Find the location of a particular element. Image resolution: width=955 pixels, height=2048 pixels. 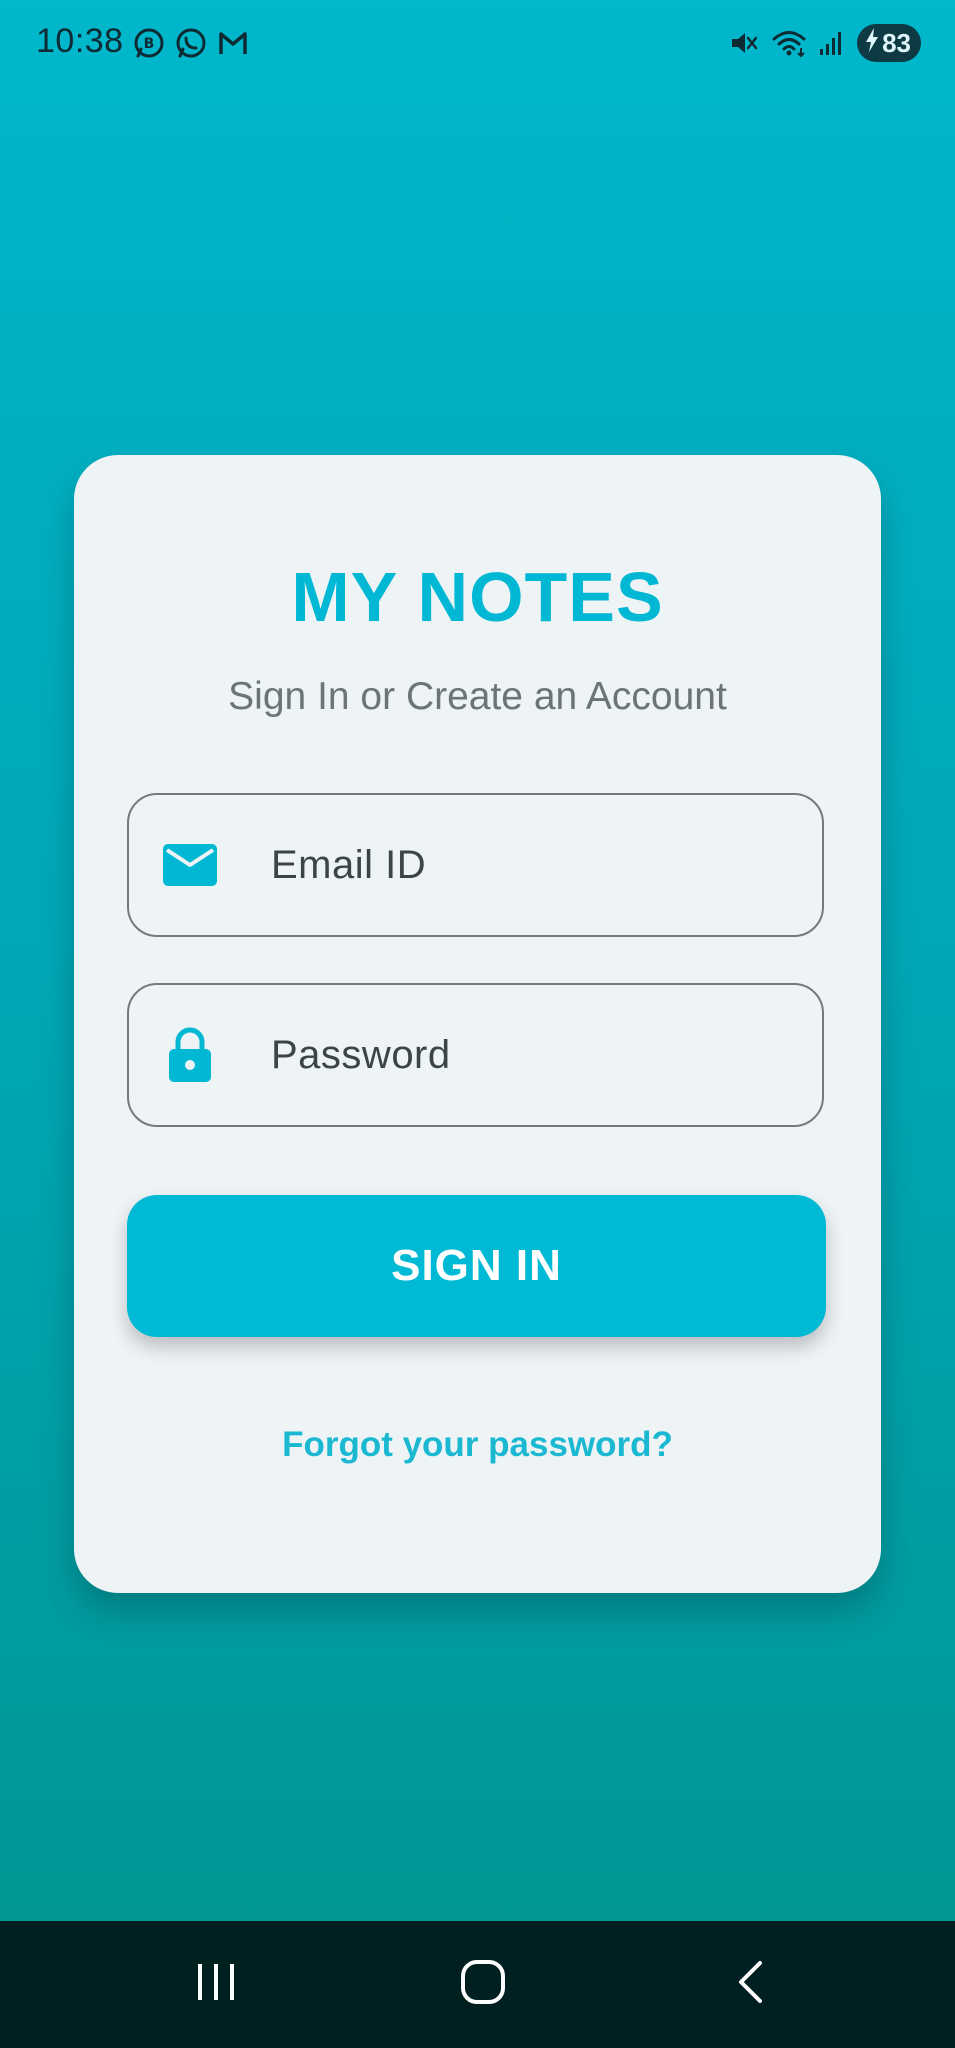

home-icon is located at coordinates (483, 1984).